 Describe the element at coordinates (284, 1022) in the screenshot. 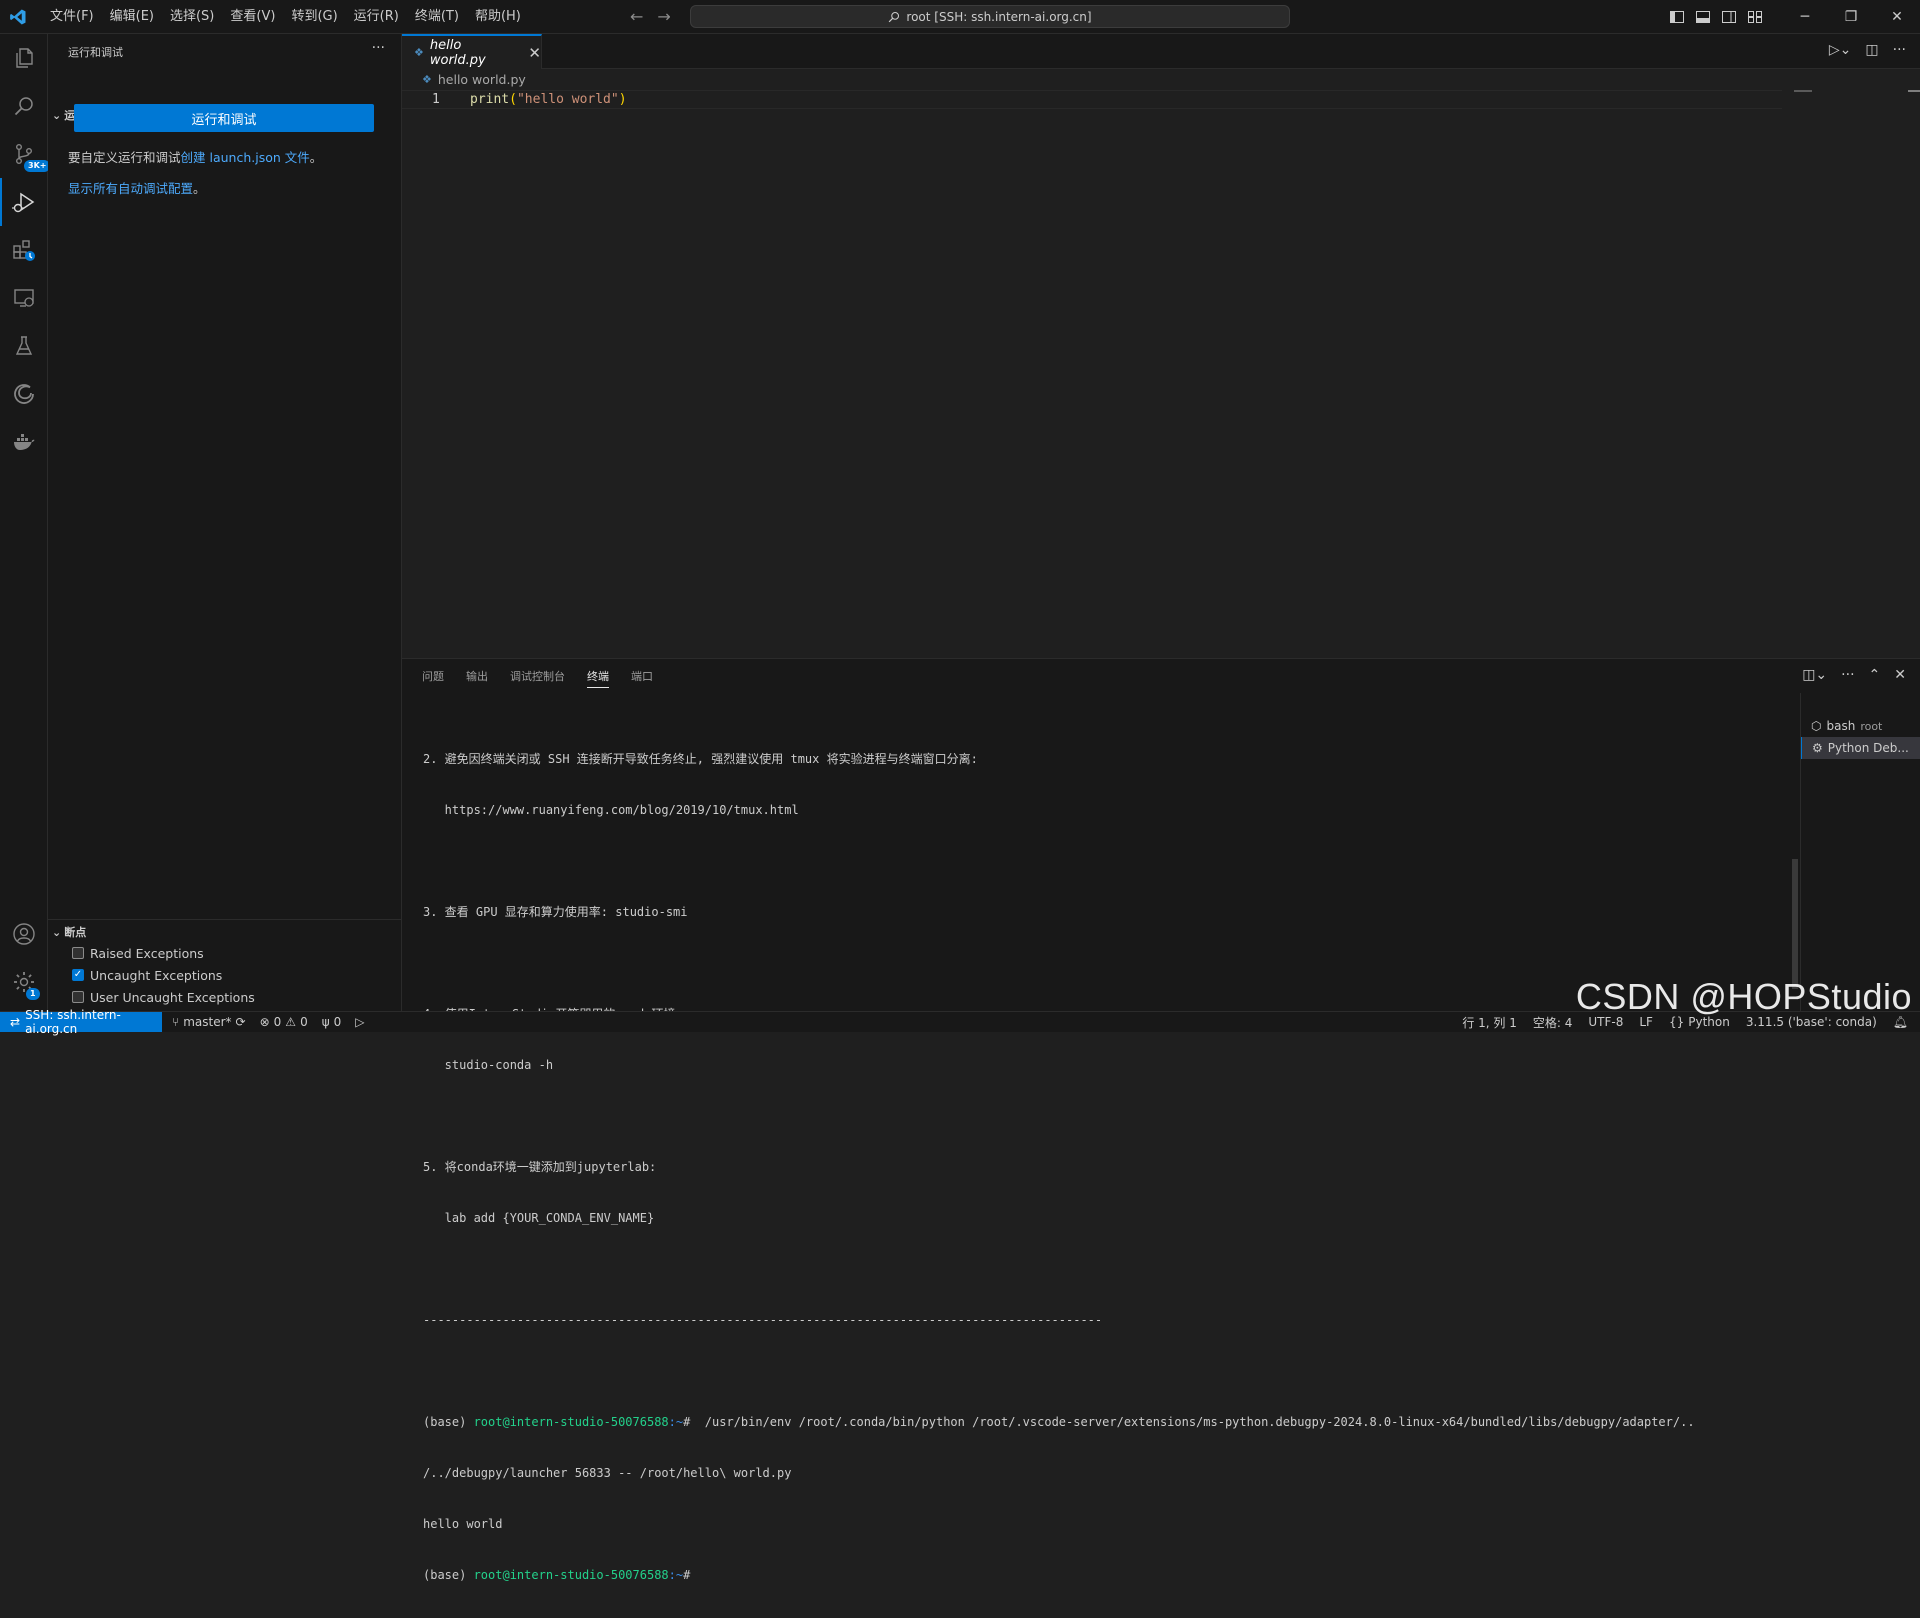

I see `problems-indicator: ⊗ 0 ⚠ 0` at that location.